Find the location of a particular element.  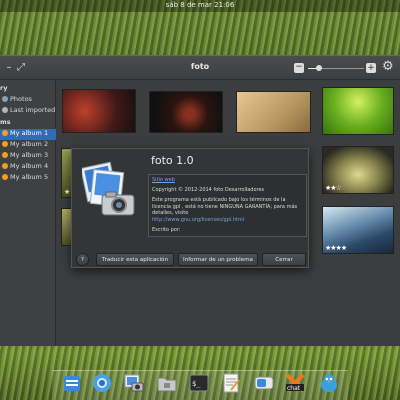

titlebar: – ⤢ foto − + ⚙ is located at coordinates (200, 68).